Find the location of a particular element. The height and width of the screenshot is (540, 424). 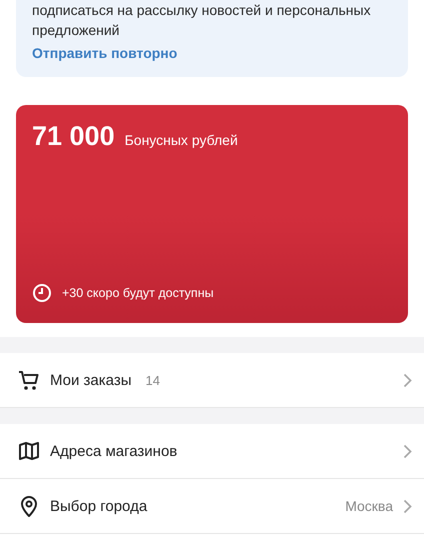

menu-item: Выбор города Москва is located at coordinates (212, 506).